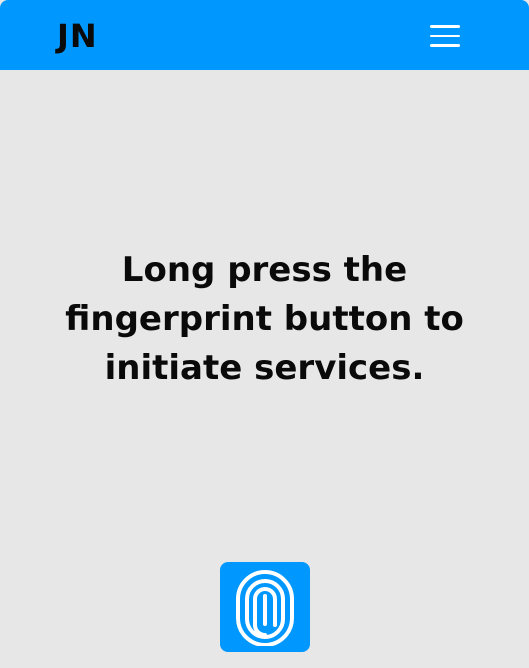  What do you see at coordinates (77, 36) in the screenshot?
I see `logo: JN` at bounding box center [77, 36].